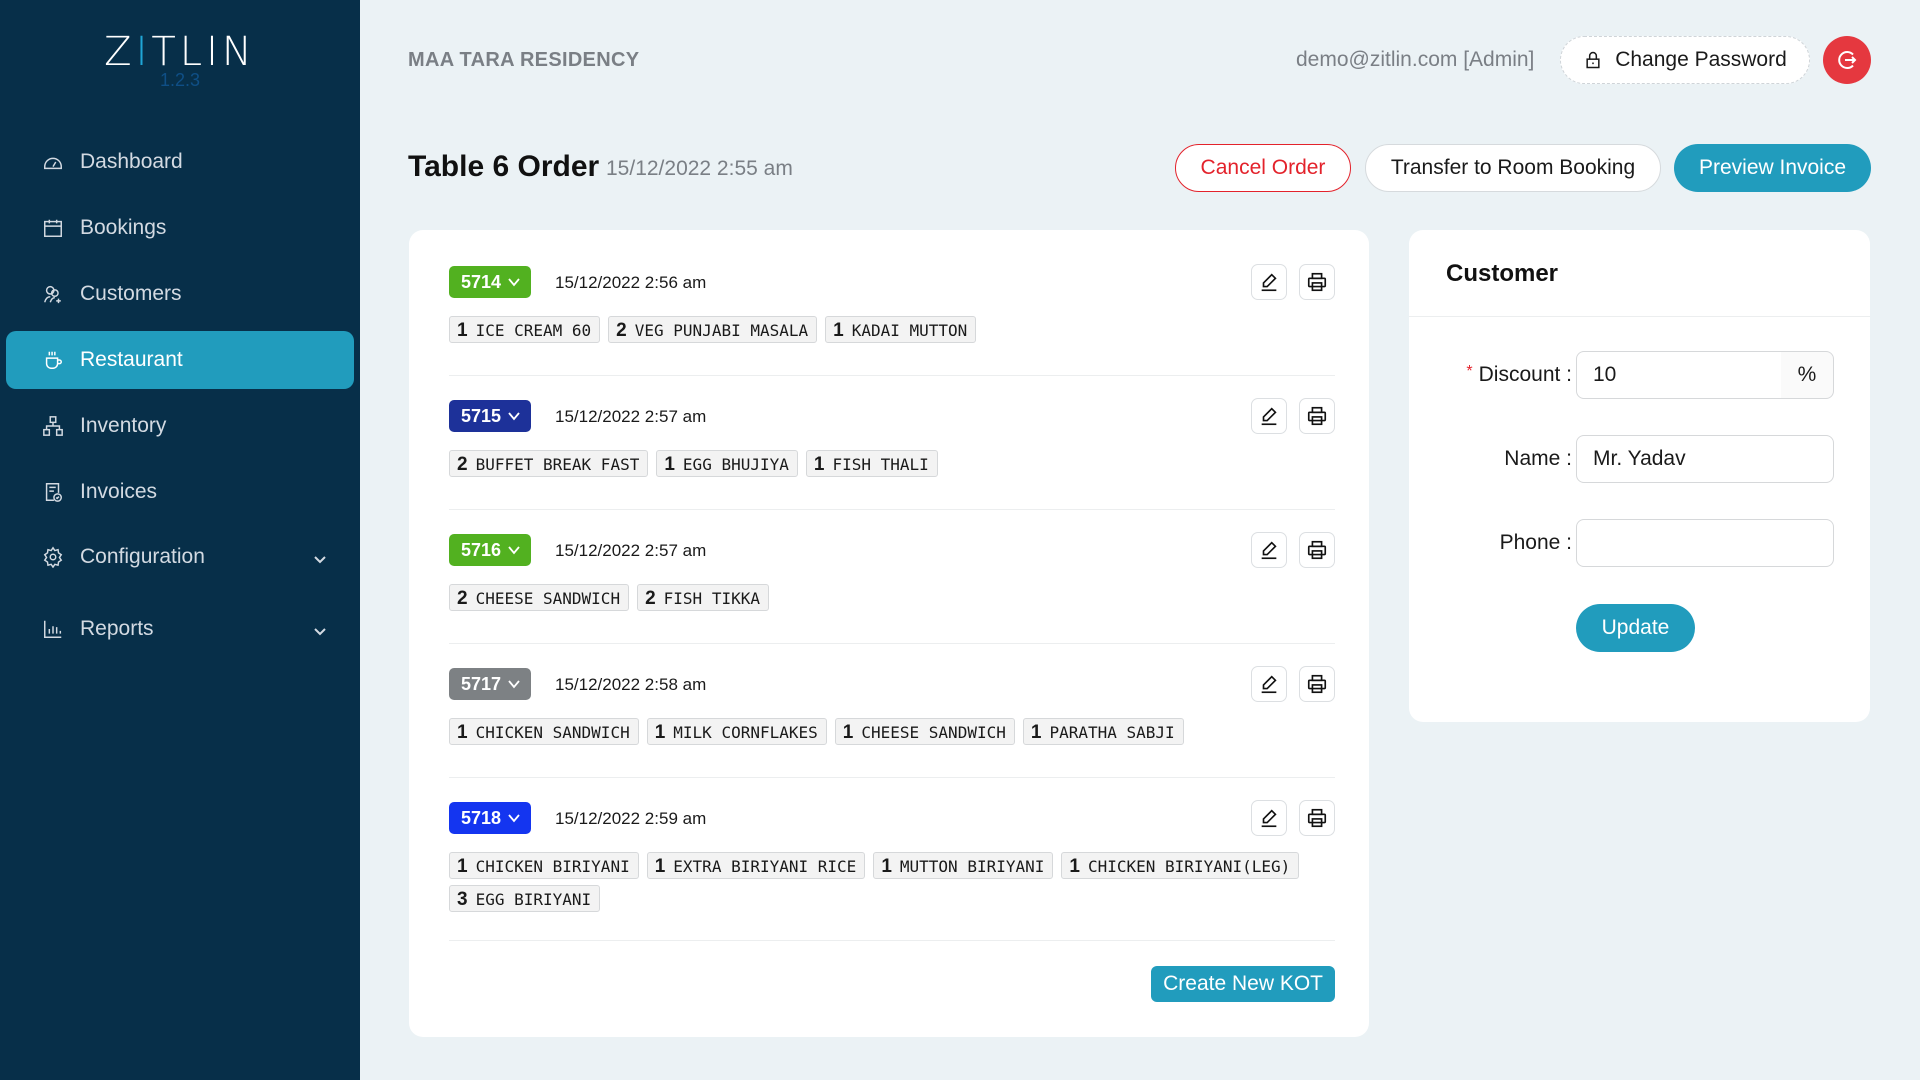  What do you see at coordinates (1112, 732) in the screenshot?
I see `item-name: PARATHA SABJI` at bounding box center [1112, 732].